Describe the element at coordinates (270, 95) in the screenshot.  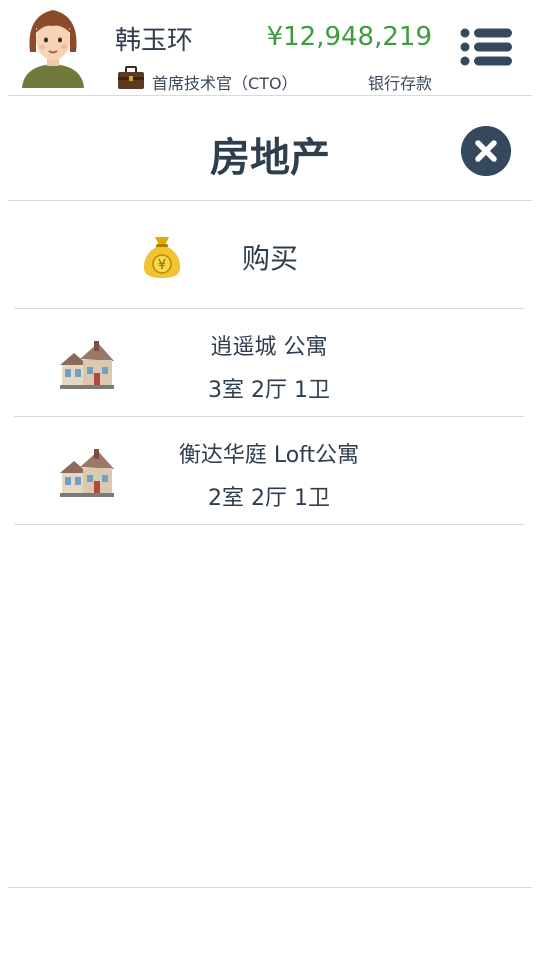
I see `header-divider` at that location.